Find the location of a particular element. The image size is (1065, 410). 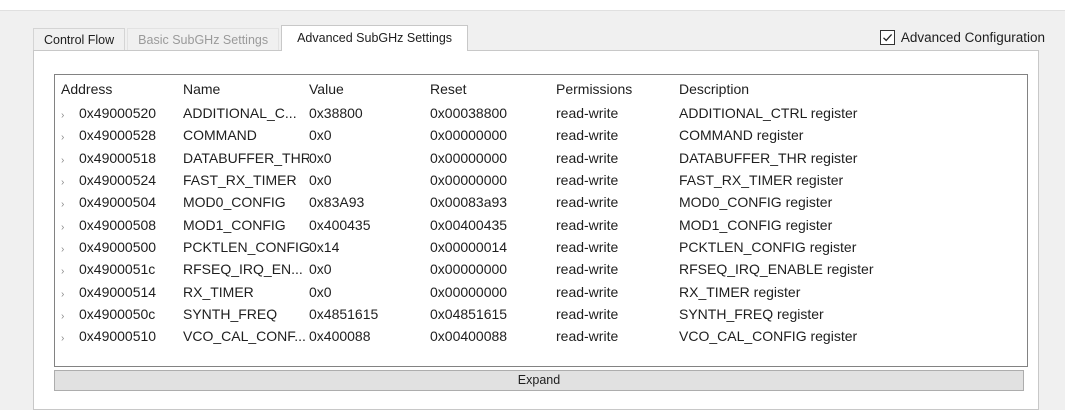

cell-description-text: MOD0_CONFIG register is located at coordinates (756, 202).